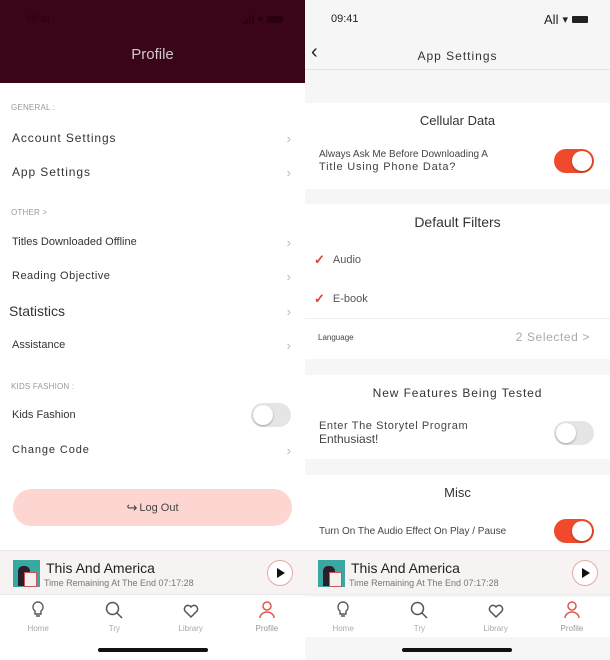 This screenshot has height=660, width=610. I want to click on status-bar: 09:41 All ▾, so click(459, 19).